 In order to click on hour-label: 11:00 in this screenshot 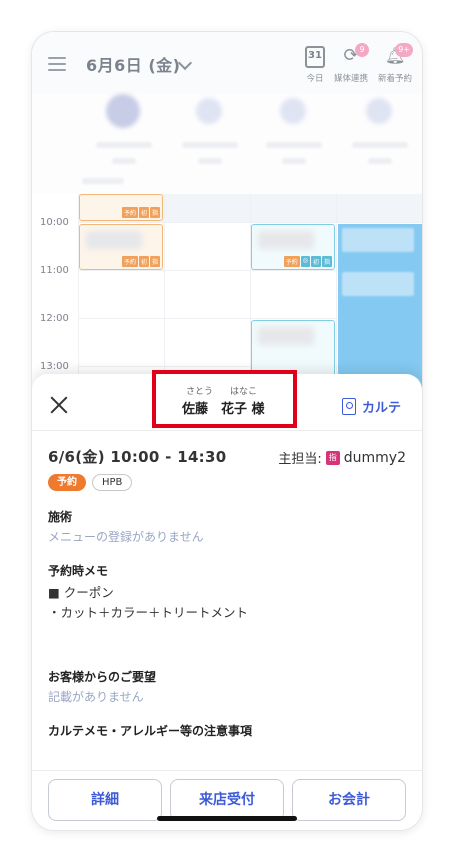, I will do `click(54, 270)`.